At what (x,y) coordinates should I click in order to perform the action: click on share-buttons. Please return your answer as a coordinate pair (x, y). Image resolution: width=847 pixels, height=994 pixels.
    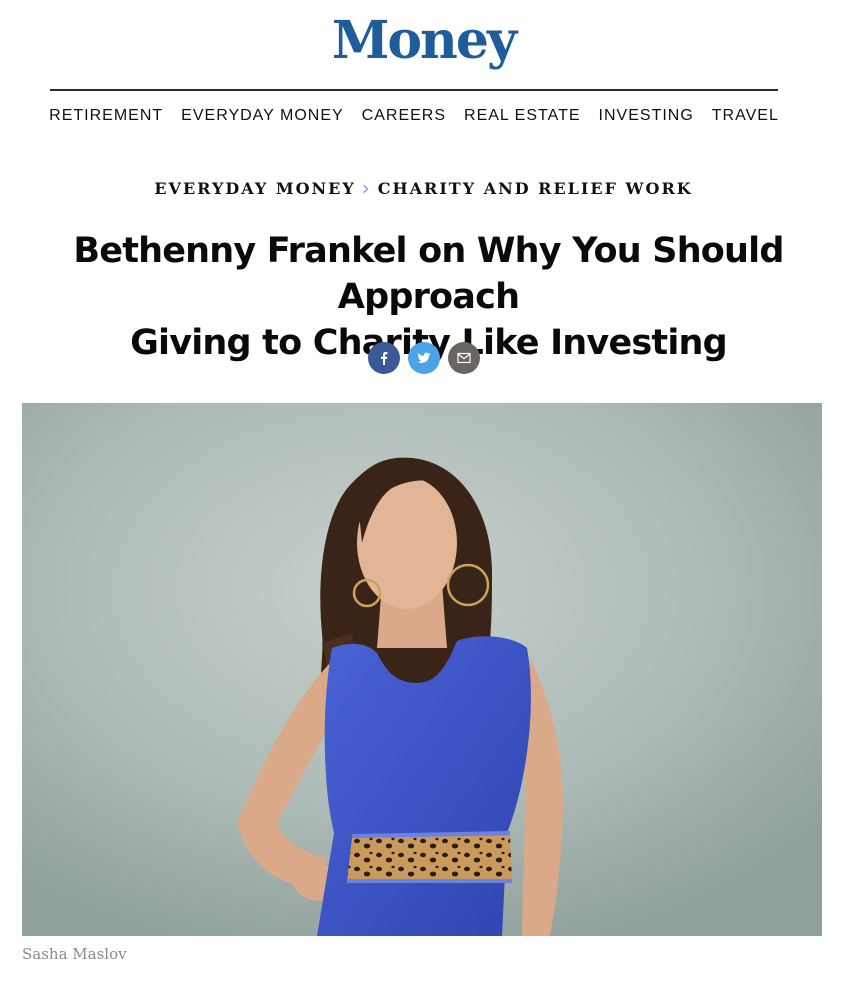
    Looking at the image, I should click on (423, 358).